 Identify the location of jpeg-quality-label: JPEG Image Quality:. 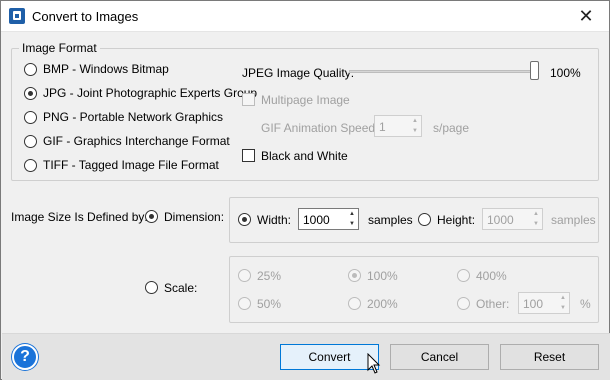
(298, 73).